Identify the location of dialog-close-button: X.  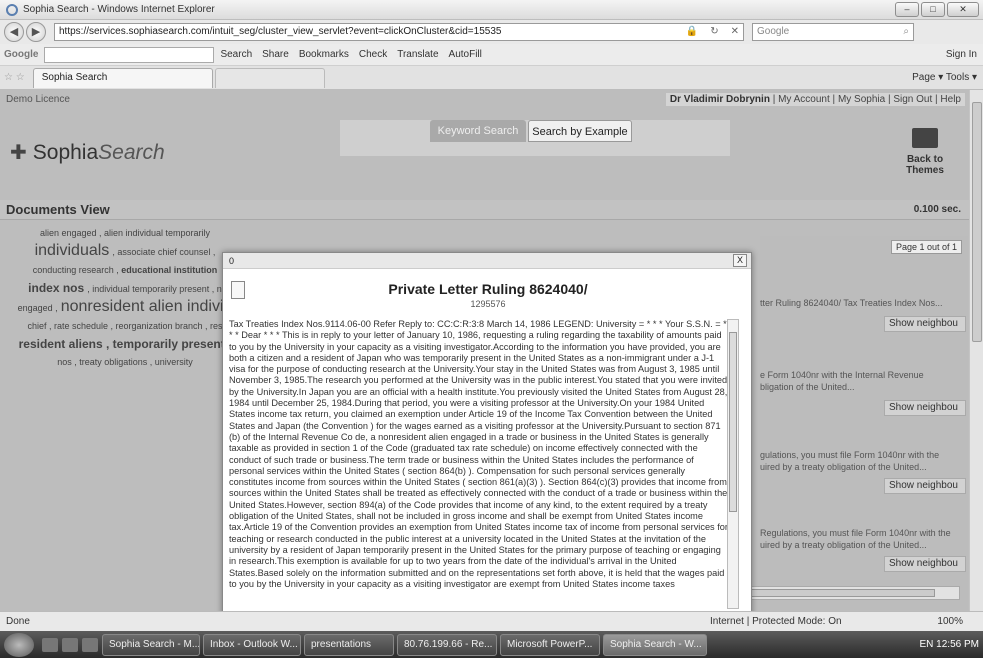
(740, 260).